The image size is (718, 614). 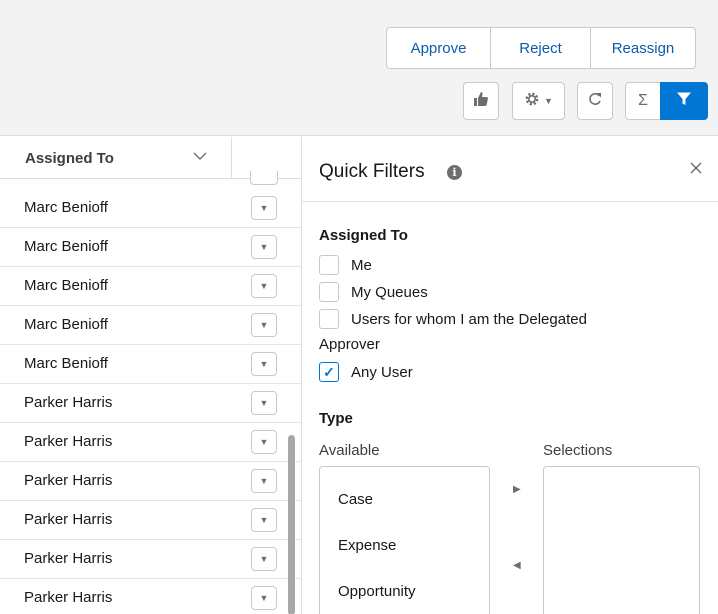 I want to click on reject-button: Reject, so click(x=541, y=48).